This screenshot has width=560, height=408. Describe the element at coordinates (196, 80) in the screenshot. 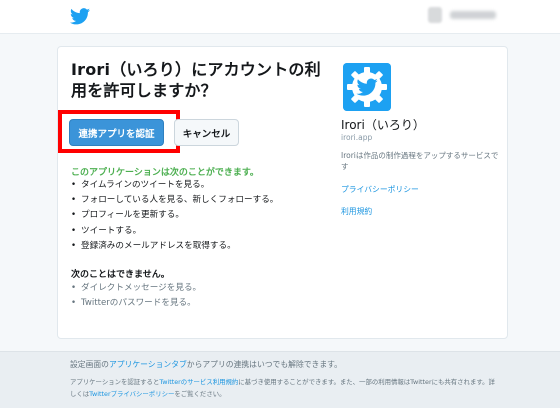

I see `page-title: Irori（いろり）にアカウントの利用を許可しますか？` at that location.